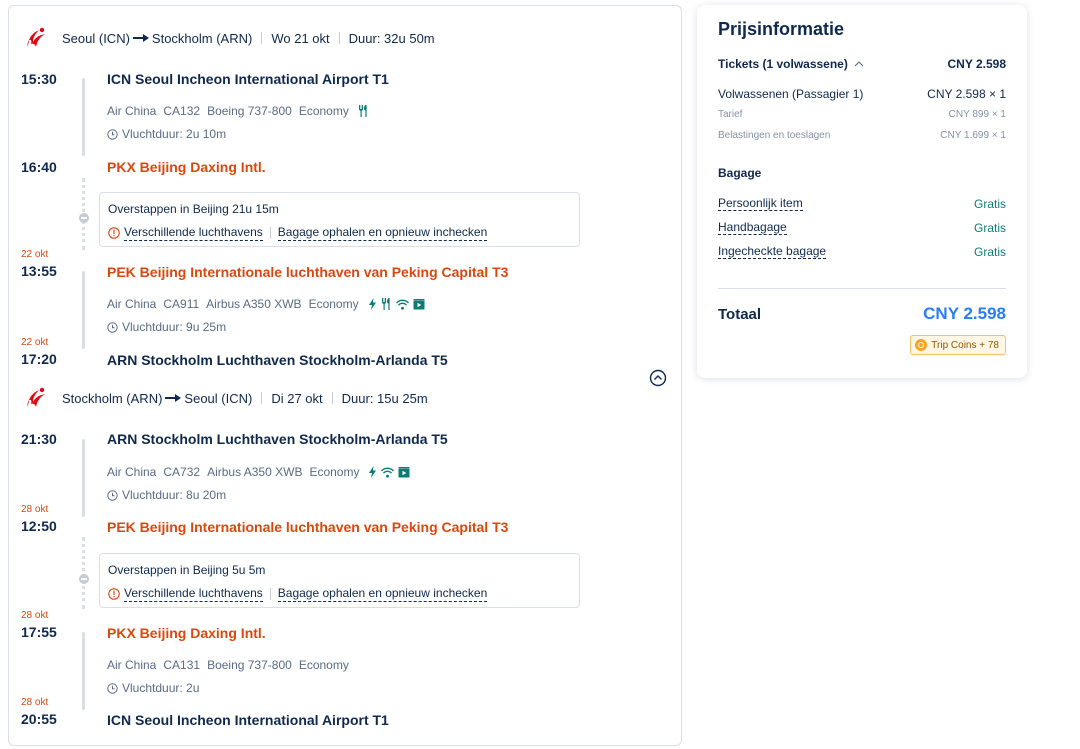  I want to click on flight-number: CA911, so click(181, 304).